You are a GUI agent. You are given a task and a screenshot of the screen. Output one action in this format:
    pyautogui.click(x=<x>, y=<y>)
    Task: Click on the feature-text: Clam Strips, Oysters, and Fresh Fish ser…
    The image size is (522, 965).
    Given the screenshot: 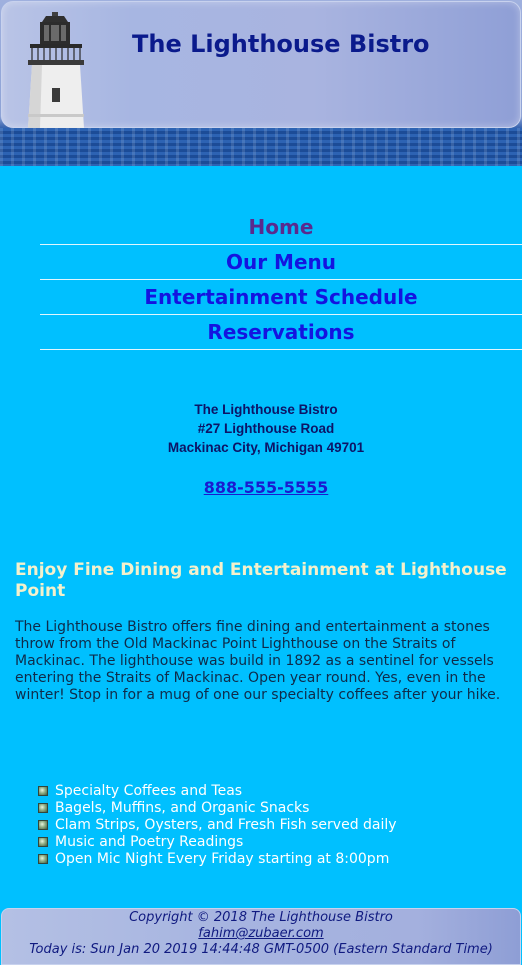 What is the action you would take?
    pyautogui.click(x=226, y=824)
    